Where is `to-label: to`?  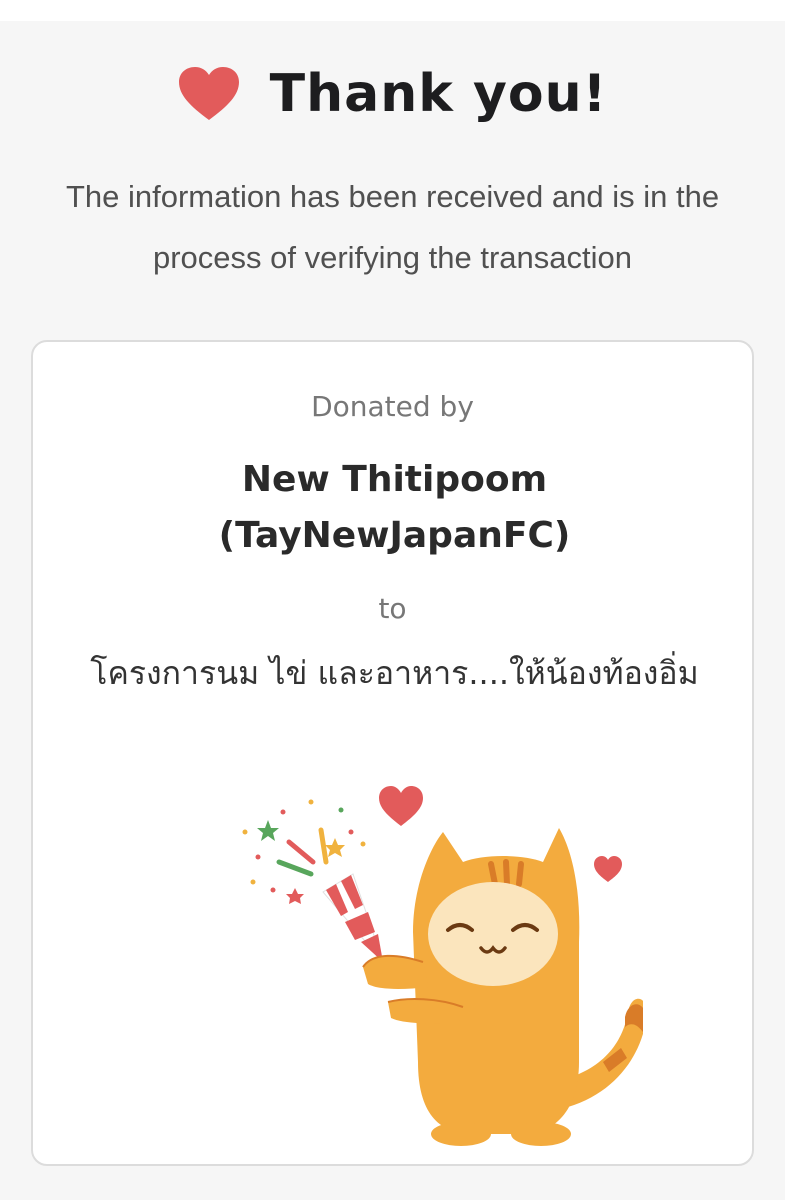 to-label: to is located at coordinates (392, 608).